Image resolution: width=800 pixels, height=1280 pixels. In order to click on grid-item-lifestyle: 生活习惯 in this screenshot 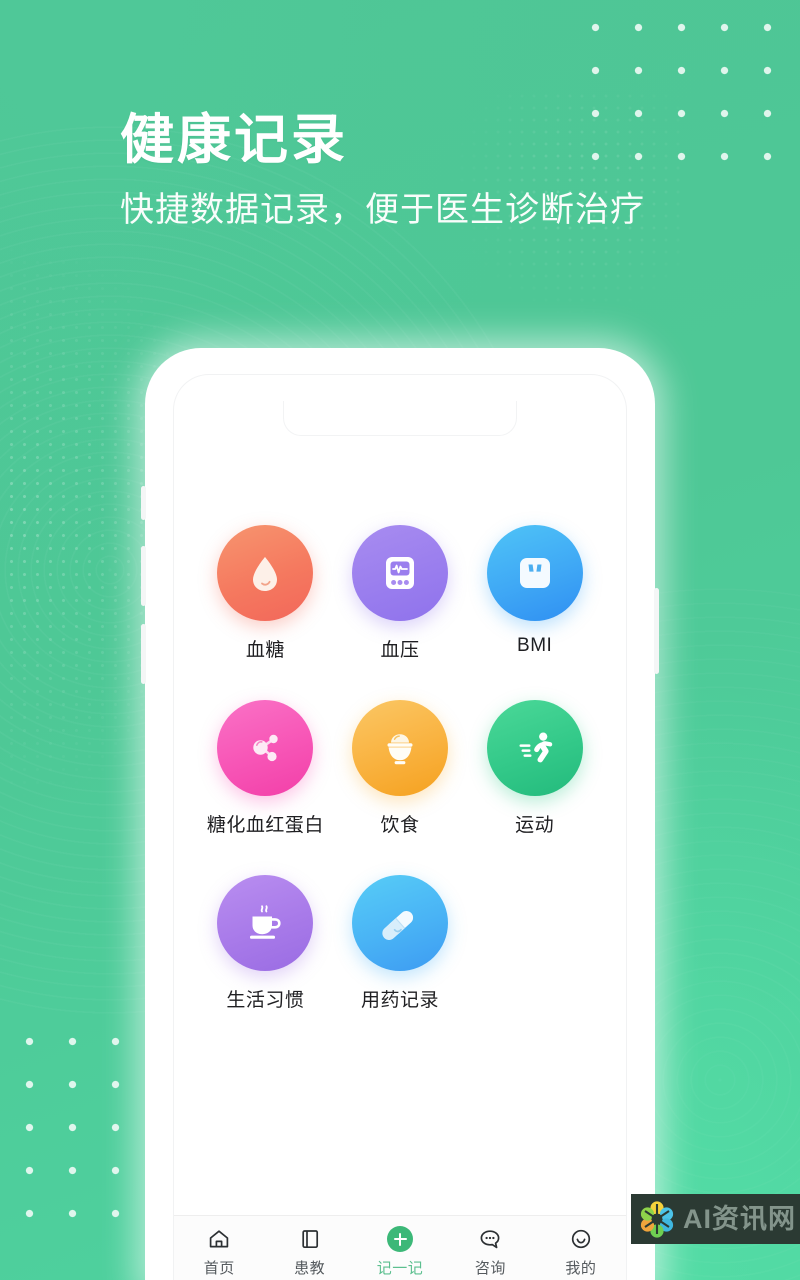, I will do `click(265, 943)`.